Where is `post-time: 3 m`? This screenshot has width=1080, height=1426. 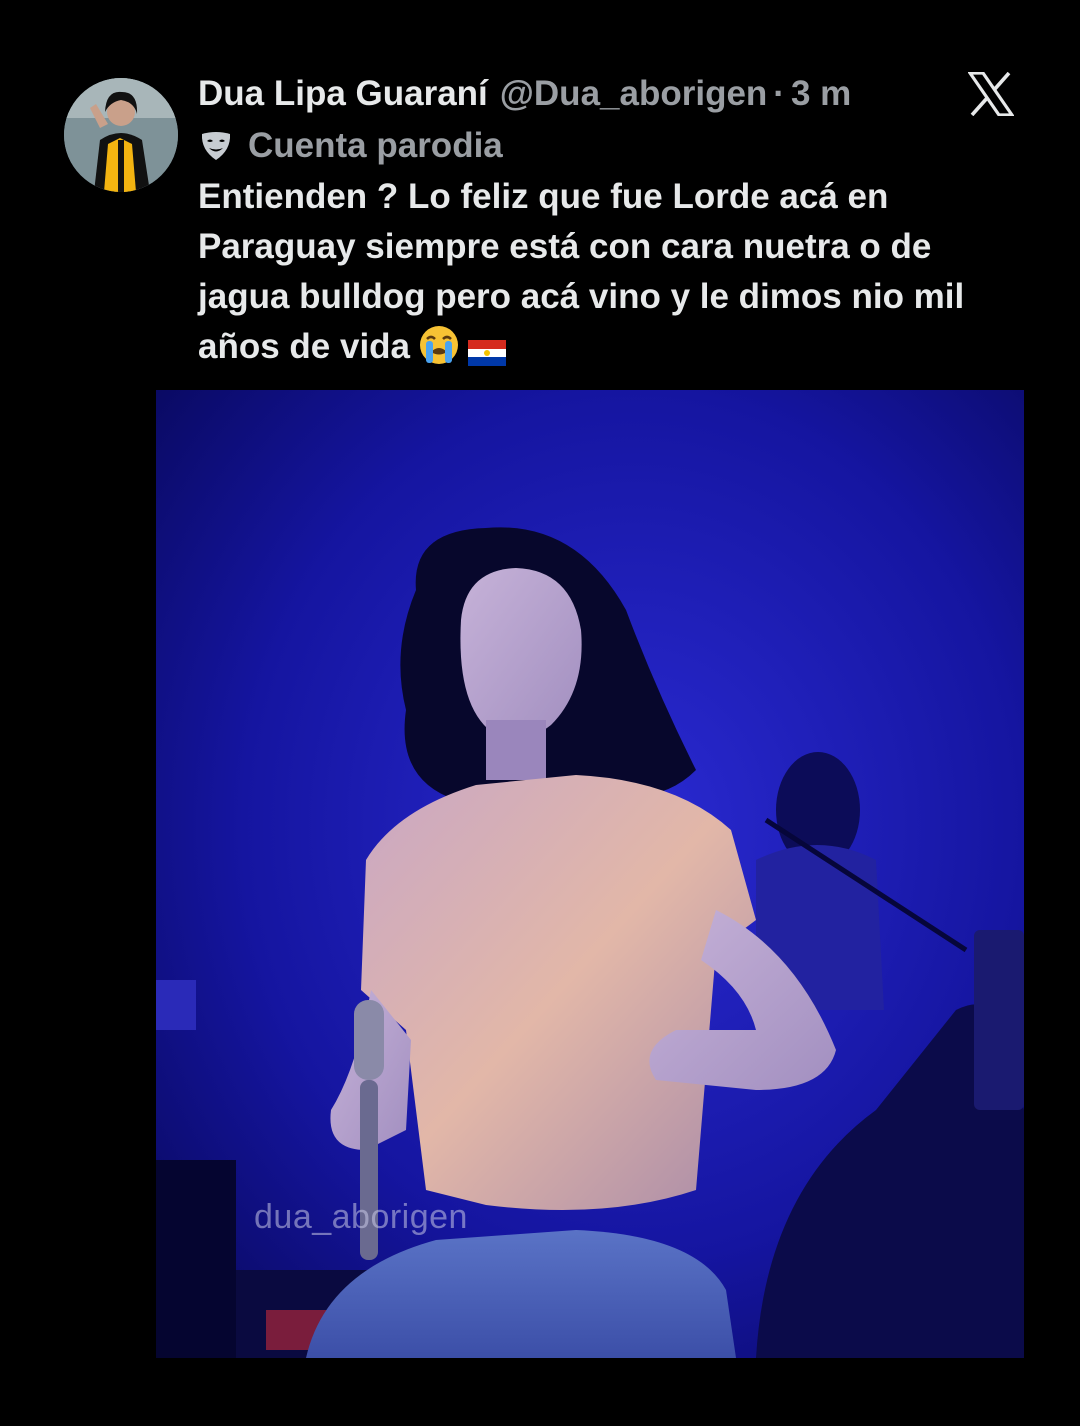
post-time: 3 m is located at coordinates (821, 94).